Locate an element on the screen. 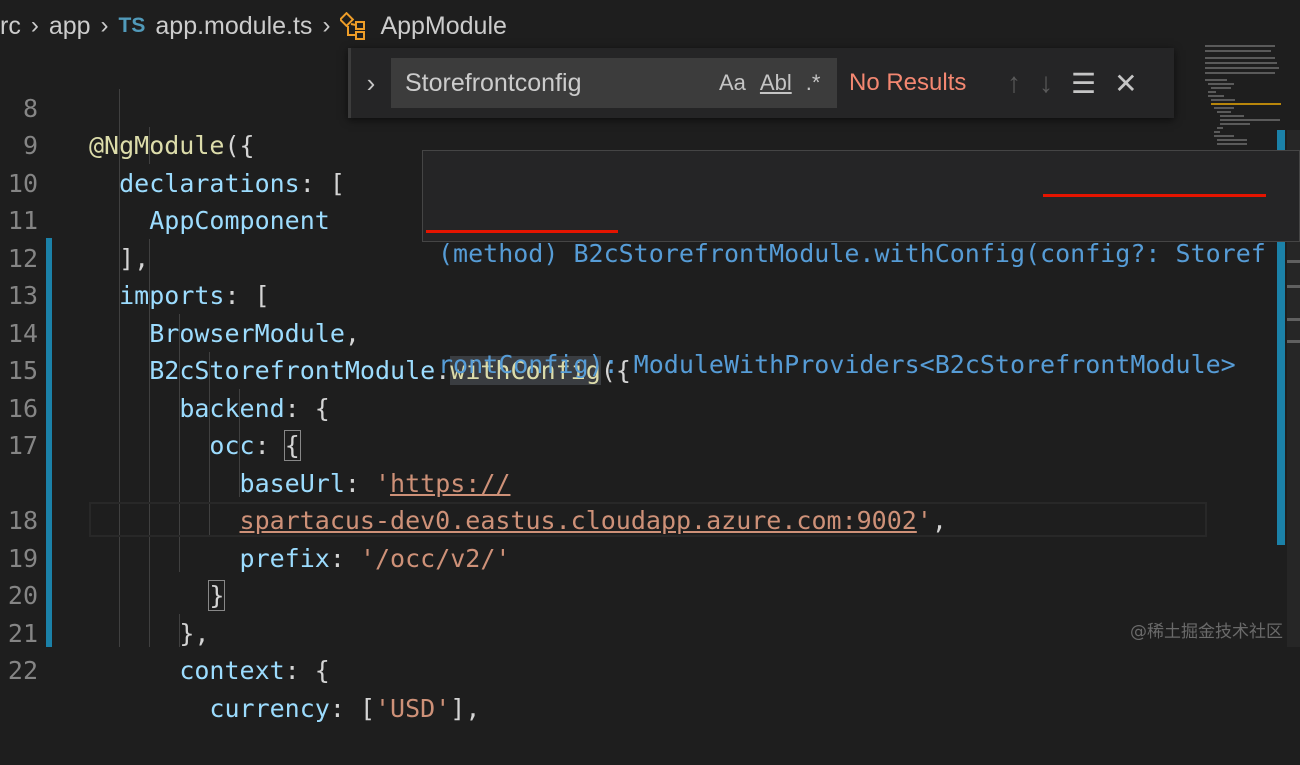 The width and height of the screenshot is (1300, 765). find-input: Storefrontconfig Aa Abl .* is located at coordinates (614, 83).